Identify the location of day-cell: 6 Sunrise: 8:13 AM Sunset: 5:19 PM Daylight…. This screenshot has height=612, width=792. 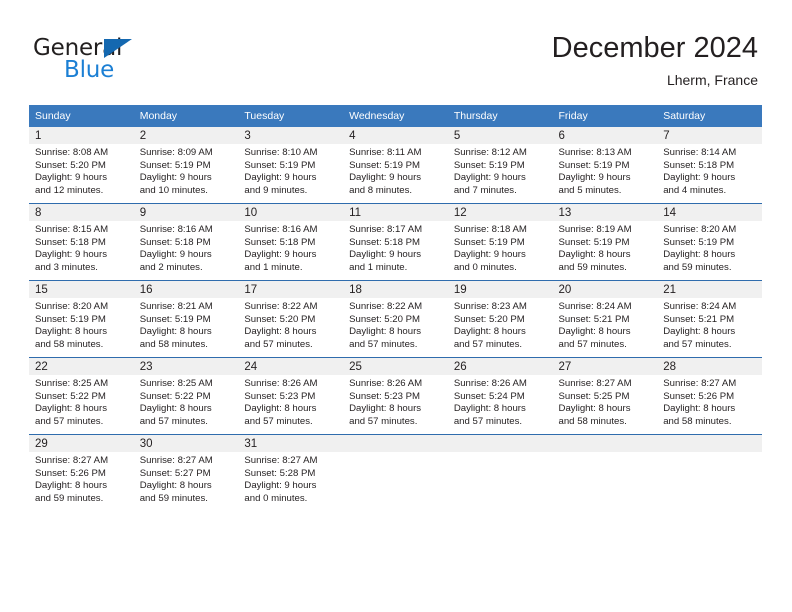
(605, 165).